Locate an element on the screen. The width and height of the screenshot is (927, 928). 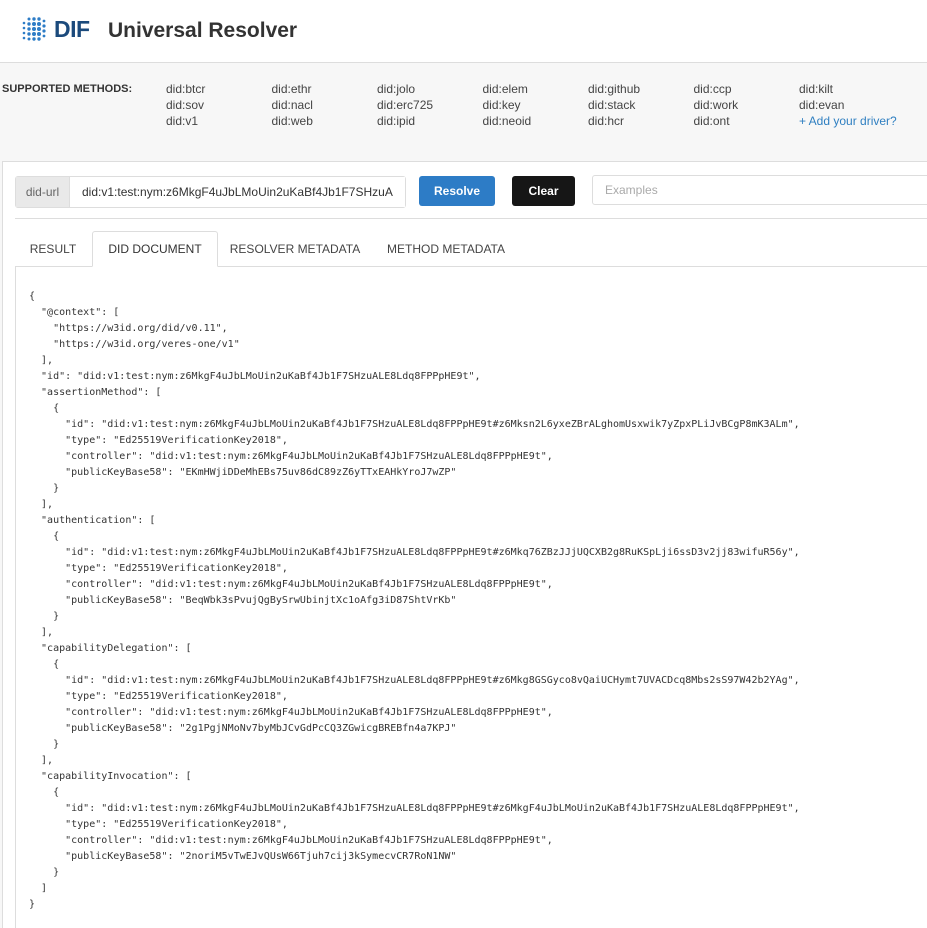
method-item: did:btcr is located at coordinates (186, 89).